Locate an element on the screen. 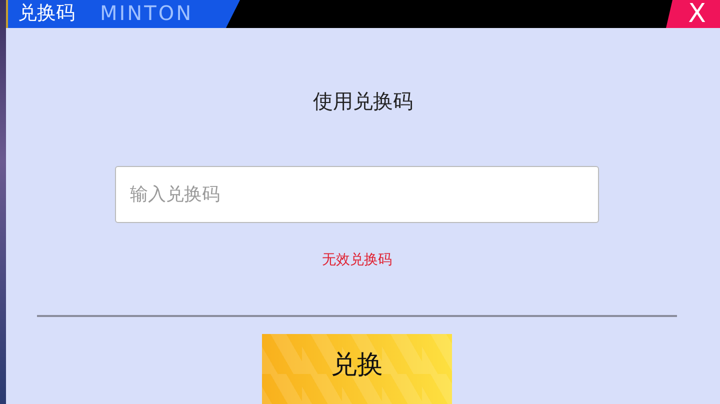 The image size is (720, 404). code-input-field: 输入兑换码 is located at coordinates (357, 194).